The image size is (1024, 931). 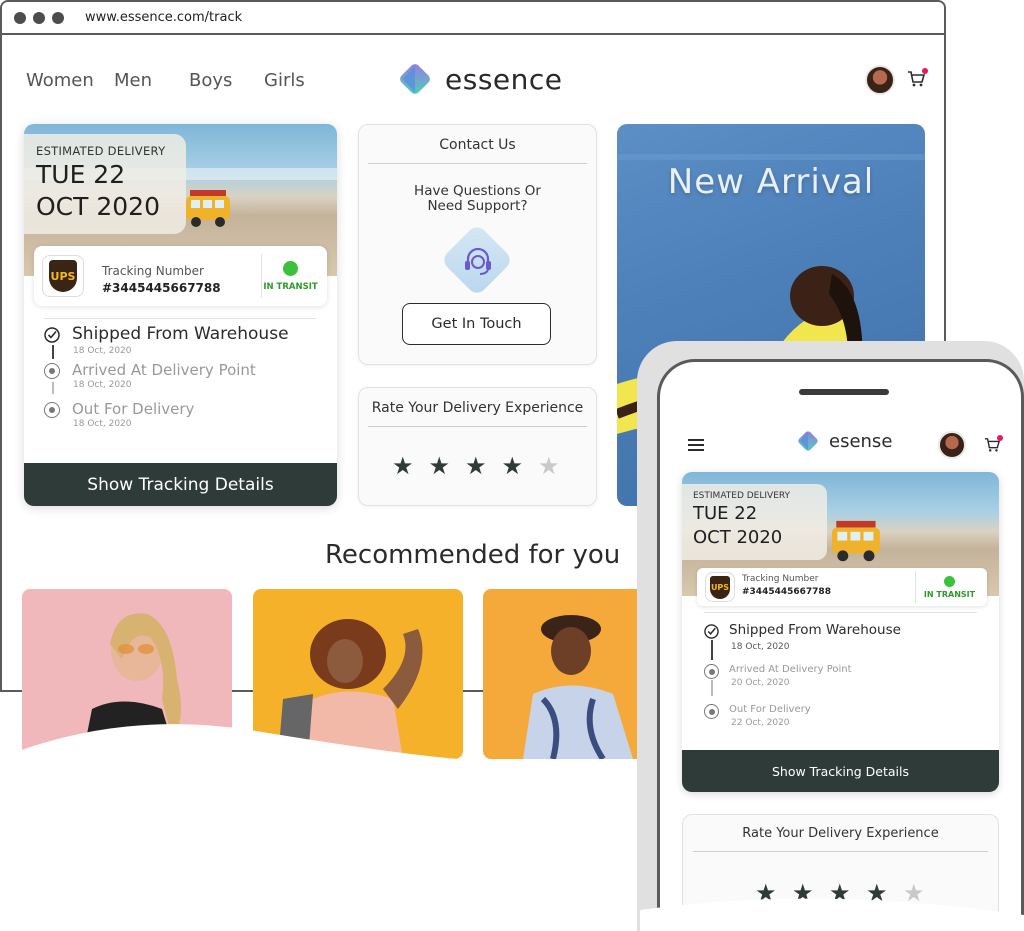 I want to click on contact-title: Contact Us, so click(x=477, y=145).